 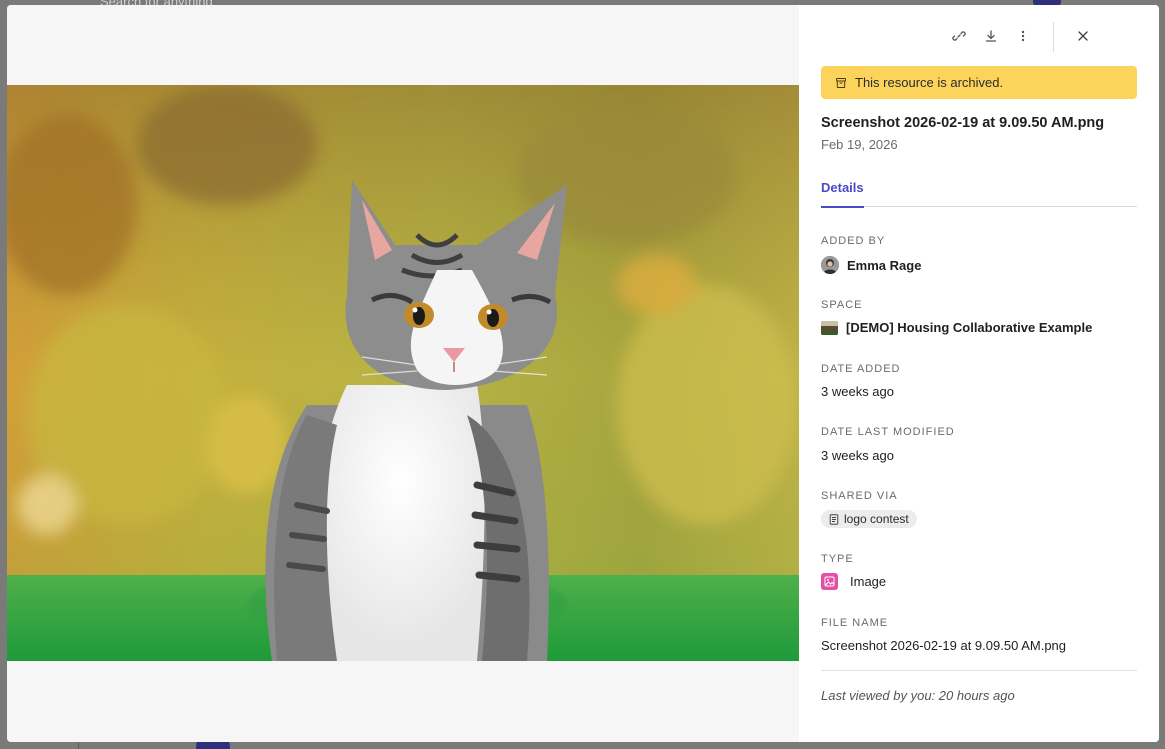 What do you see at coordinates (830, 265) in the screenshot?
I see `avatar` at bounding box center [830, 265].